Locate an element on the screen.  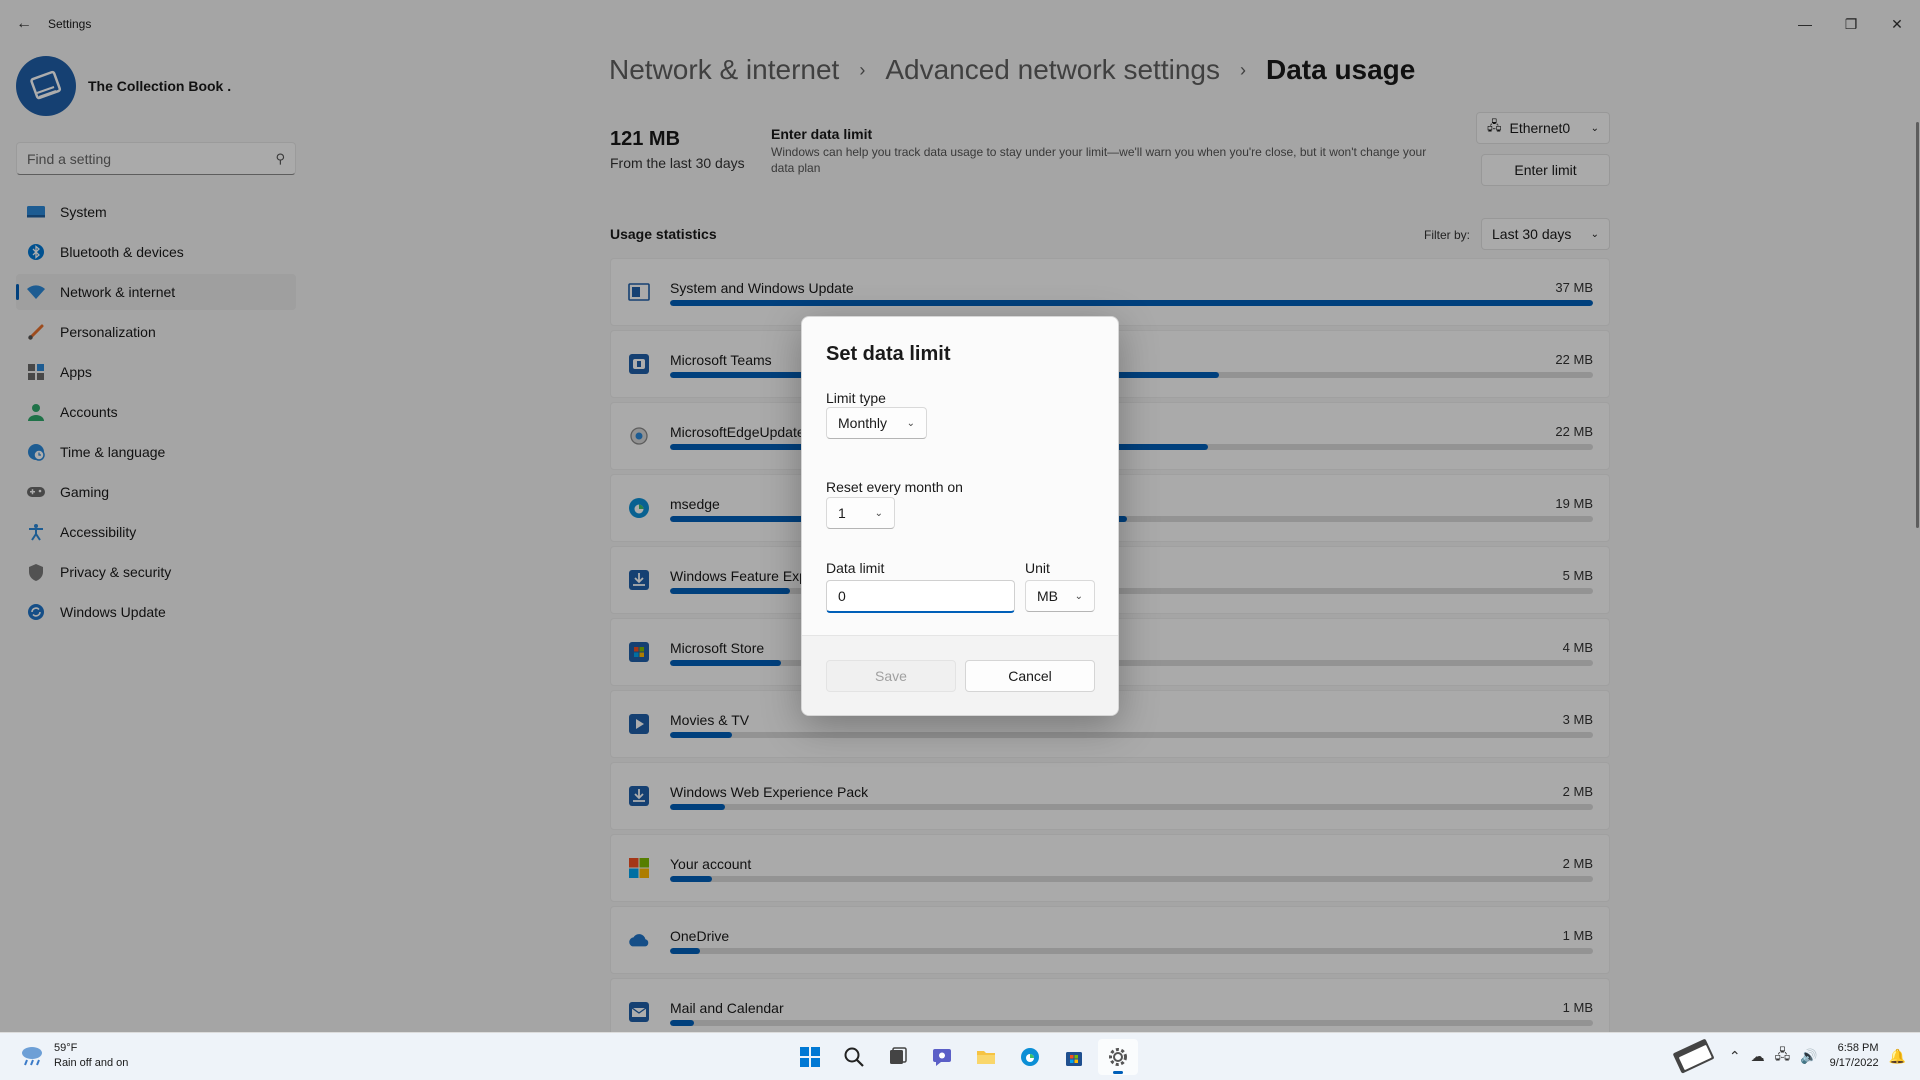
unit-label: Unit is located at coordinates (1037, 568).